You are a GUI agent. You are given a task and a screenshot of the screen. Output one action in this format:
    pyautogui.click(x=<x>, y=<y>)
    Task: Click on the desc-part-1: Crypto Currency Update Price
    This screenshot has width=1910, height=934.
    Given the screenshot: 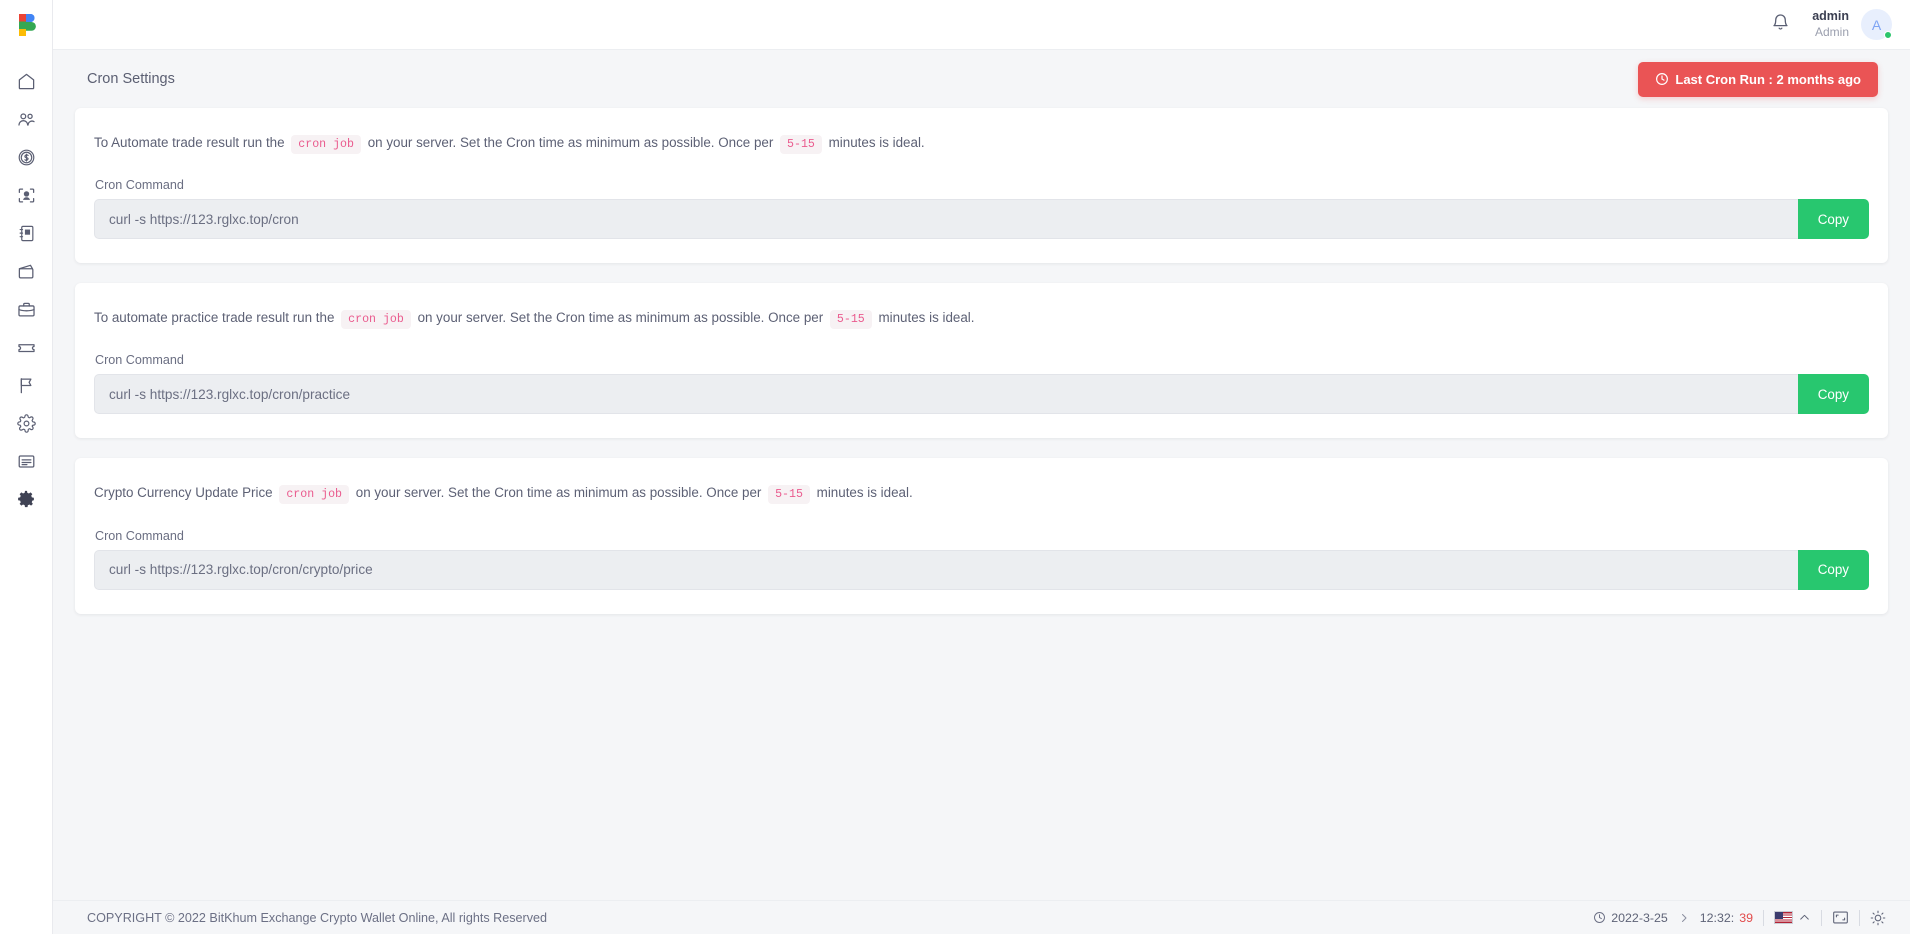 What is the action you would take?
    pyautogui.click(x=183, y=493)
    